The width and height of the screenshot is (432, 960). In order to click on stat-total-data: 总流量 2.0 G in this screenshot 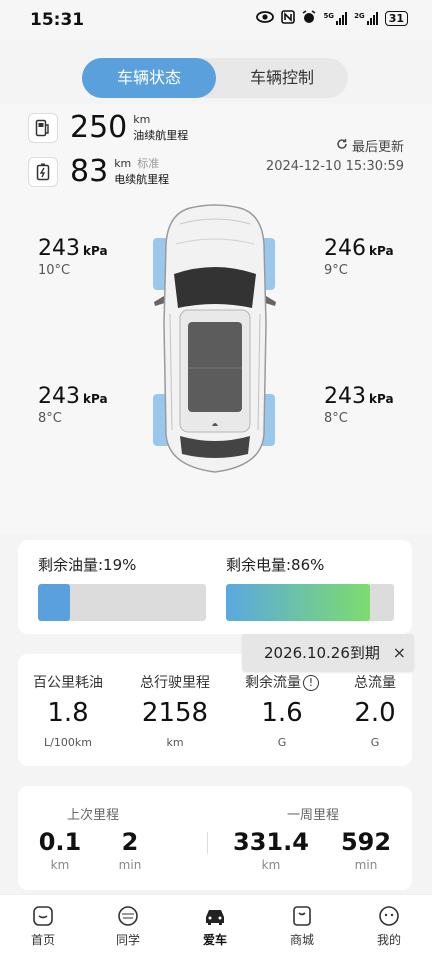, I will do `click(375, 710)`.